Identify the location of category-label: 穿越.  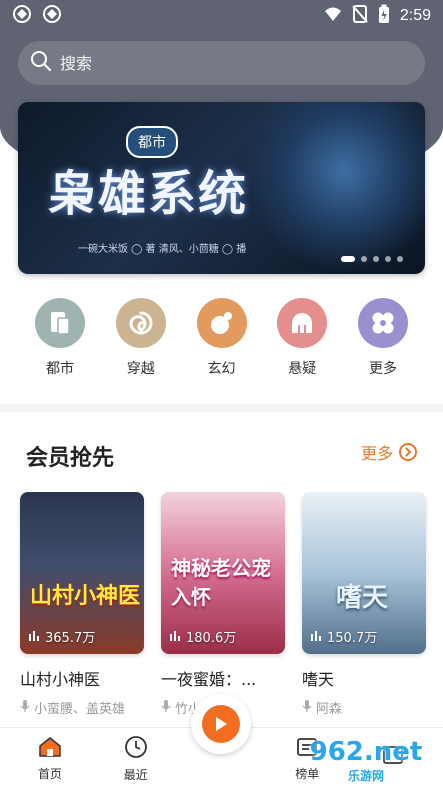
(140, 369).